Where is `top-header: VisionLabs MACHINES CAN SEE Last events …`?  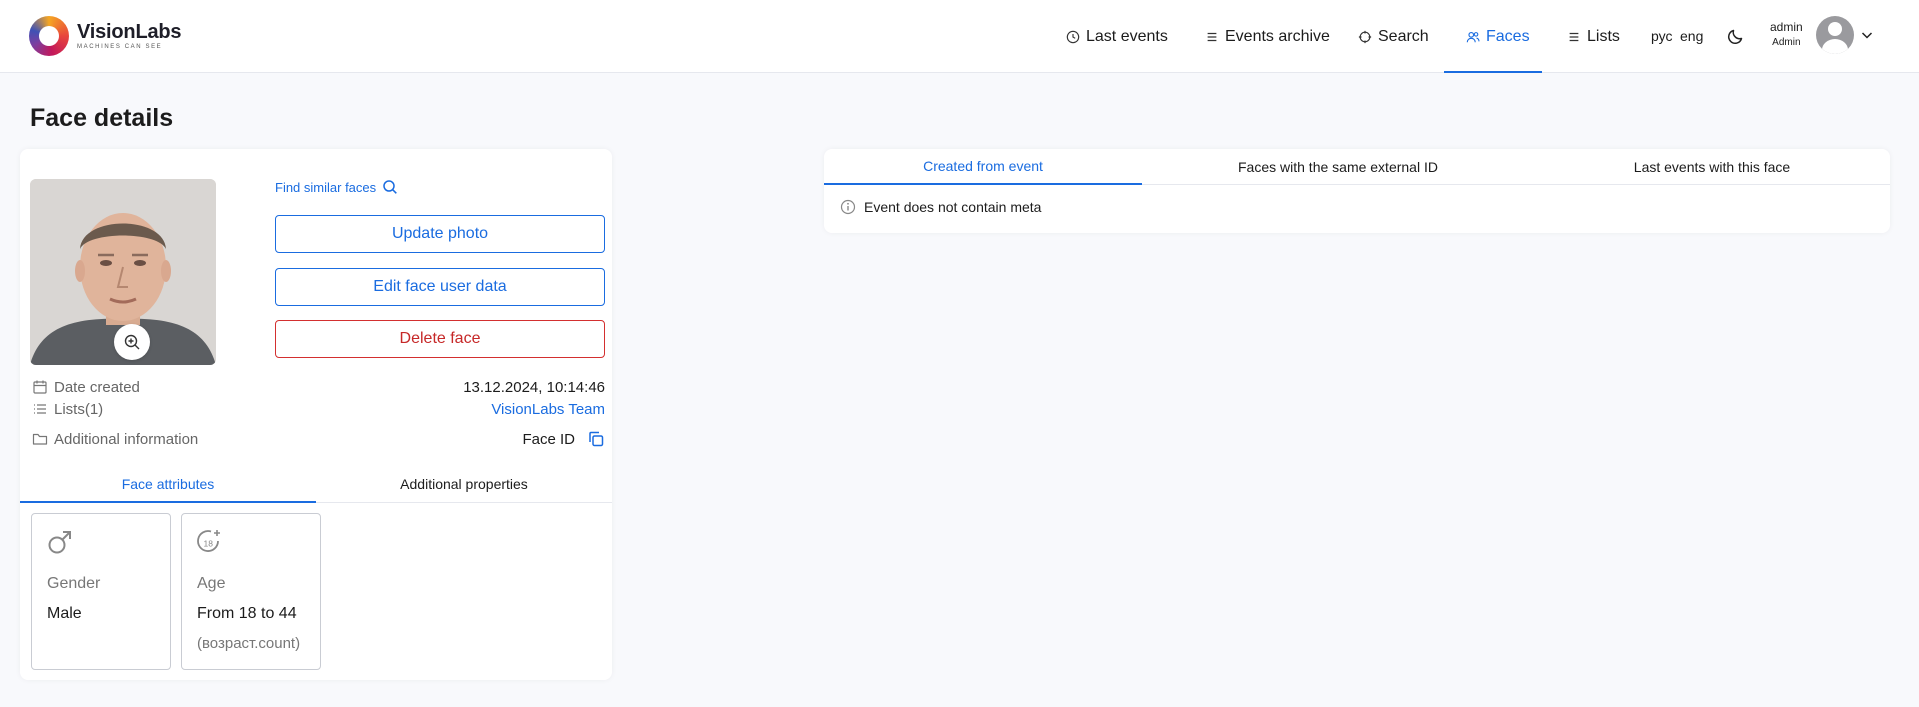 top-header: VisionLabs MACHINES CAN SEE Last events … is located at coordinates (959, 36).